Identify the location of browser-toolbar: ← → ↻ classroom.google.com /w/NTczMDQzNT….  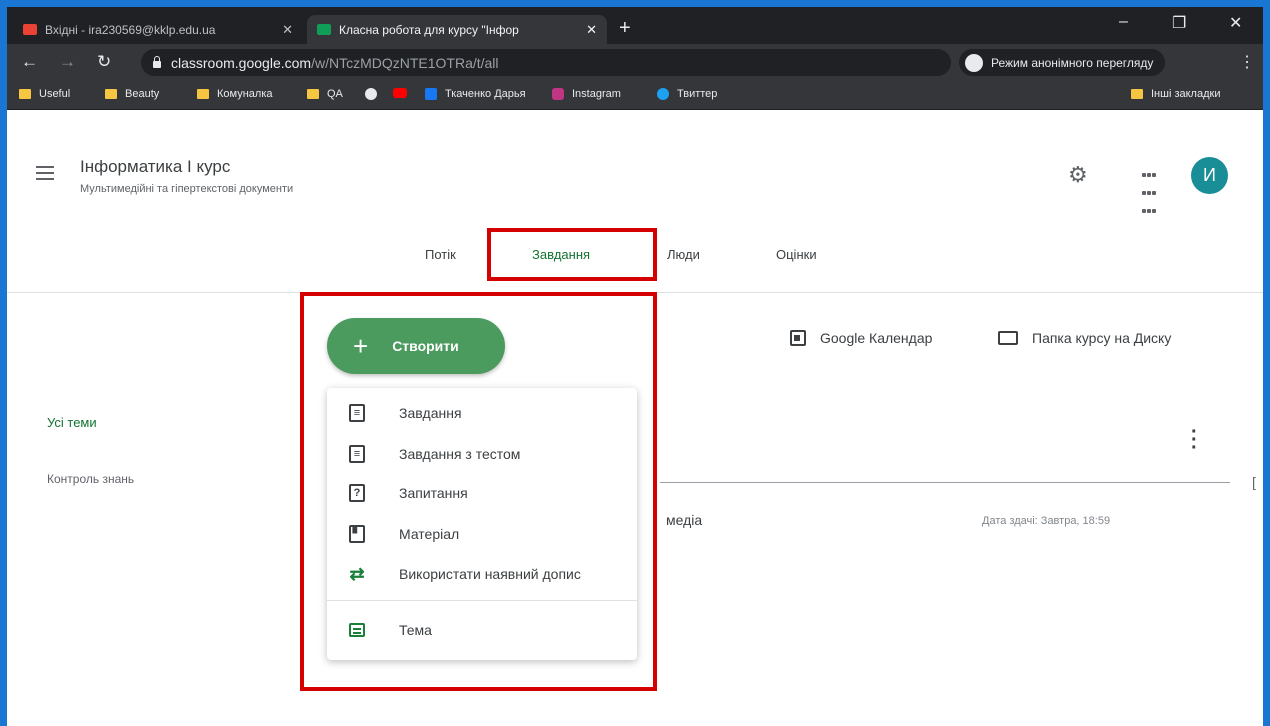
(635, 62).